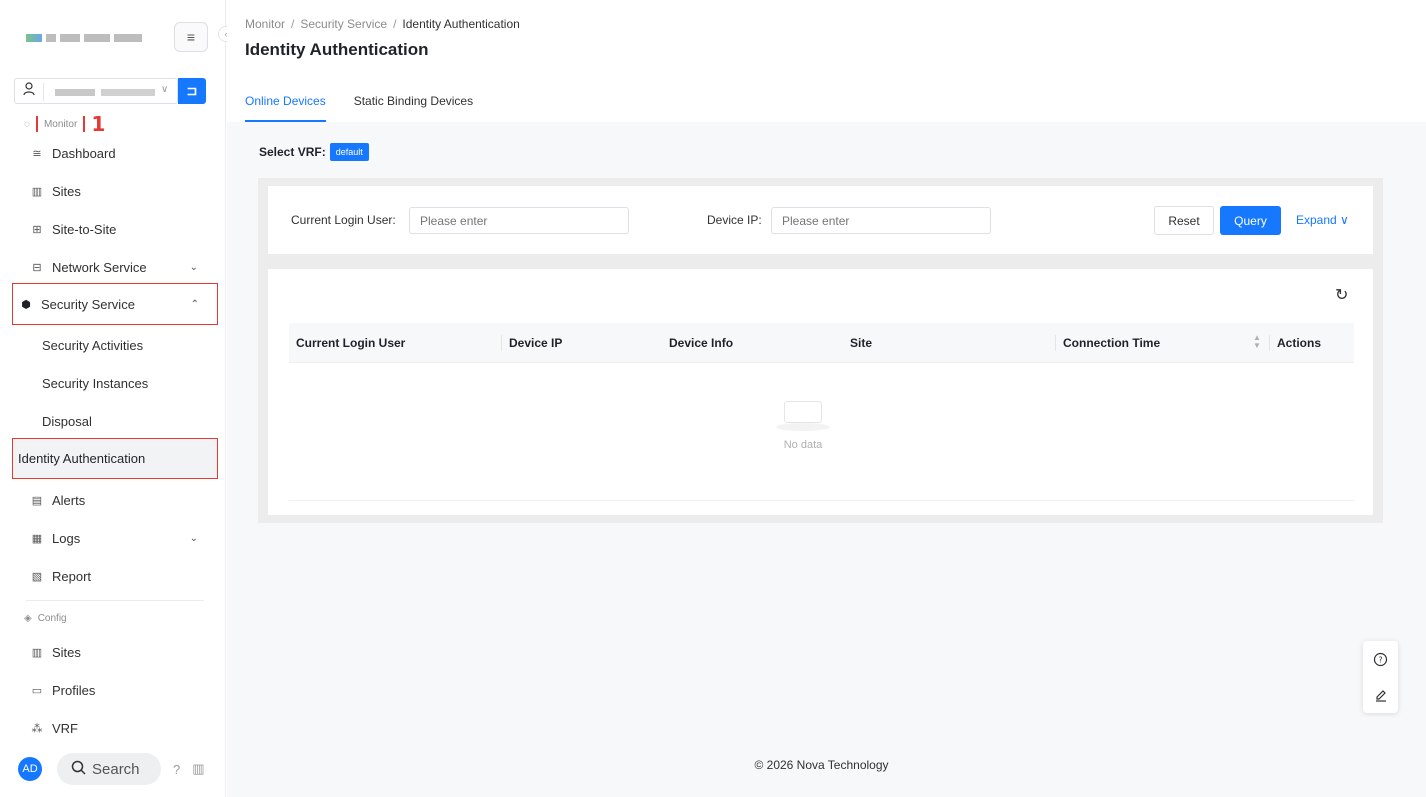 This screenshot has height=797, width=1426. I want to click on sidebar-item-profiles: ▭ Profiles, so click(115, 690).